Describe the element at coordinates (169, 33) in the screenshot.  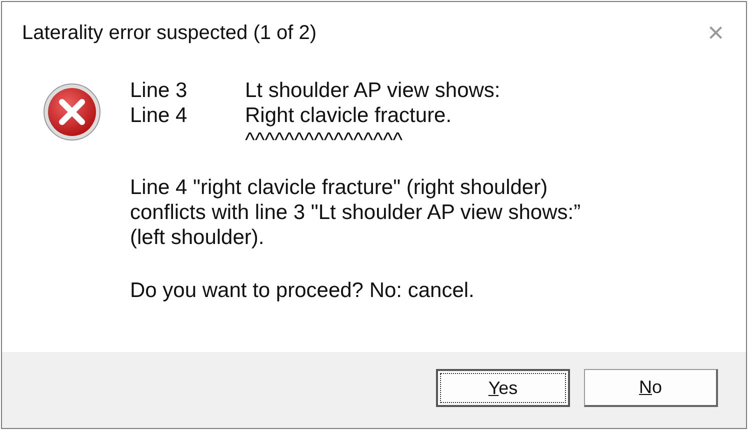
I see `window-title: Laterality error suspected (1 of 2)` at that location.